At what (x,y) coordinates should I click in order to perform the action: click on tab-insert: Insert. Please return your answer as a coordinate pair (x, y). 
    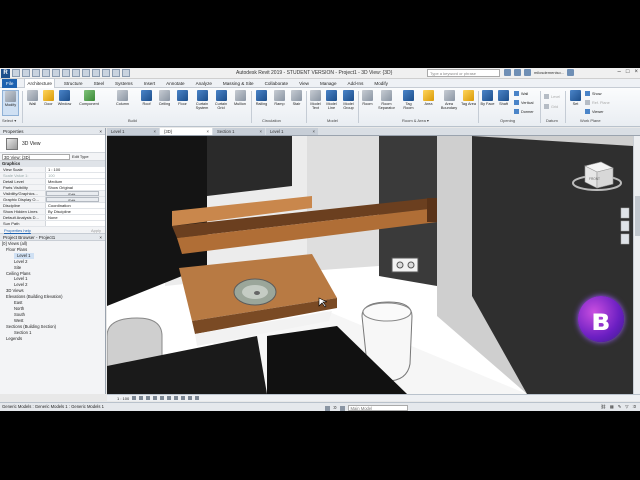
    Looking at the image, I should click on (150, 83).